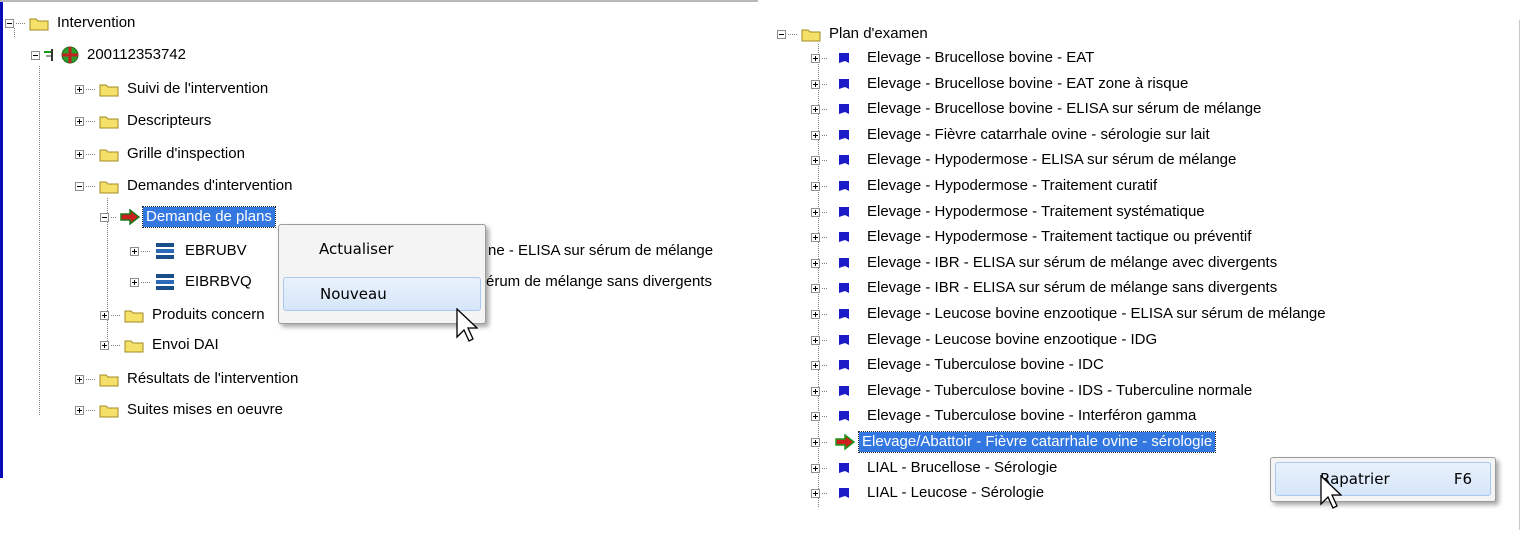 The height and width of the screenshot is (535, 1534). Describe the element at coordinates (161, 154) in the screenshot. I see `tree-node-grille: Grille d'inspection` at that location.